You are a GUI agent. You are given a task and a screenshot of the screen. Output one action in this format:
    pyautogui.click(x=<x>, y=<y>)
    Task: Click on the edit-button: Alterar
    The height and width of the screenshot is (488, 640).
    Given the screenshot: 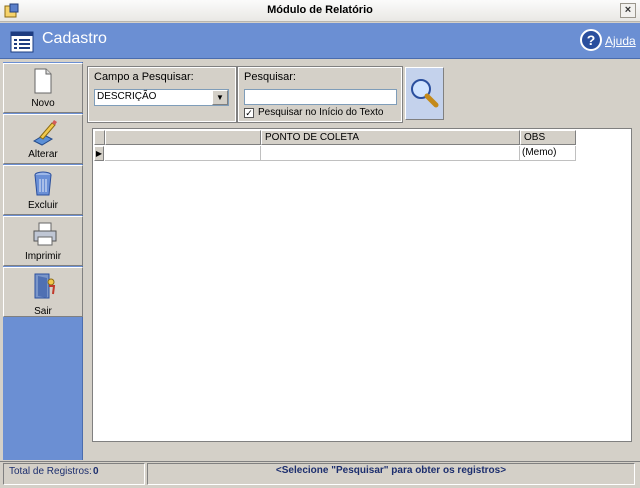 What is the action you would take?
    pyautogui.click(x=43, y=139)
    